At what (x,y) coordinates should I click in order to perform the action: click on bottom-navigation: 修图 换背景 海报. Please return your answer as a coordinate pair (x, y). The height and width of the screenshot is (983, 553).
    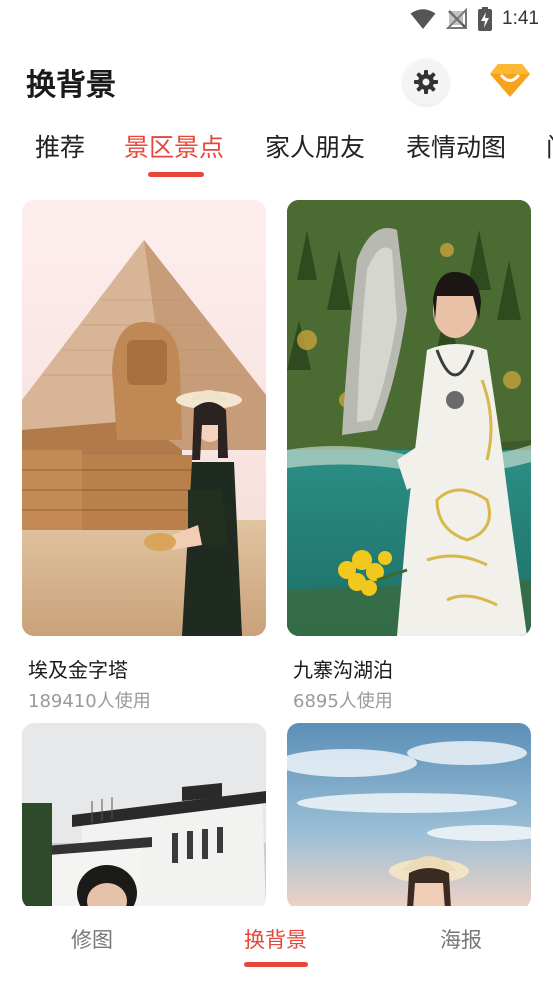
    Looking at the image, I should click on (276, 944).